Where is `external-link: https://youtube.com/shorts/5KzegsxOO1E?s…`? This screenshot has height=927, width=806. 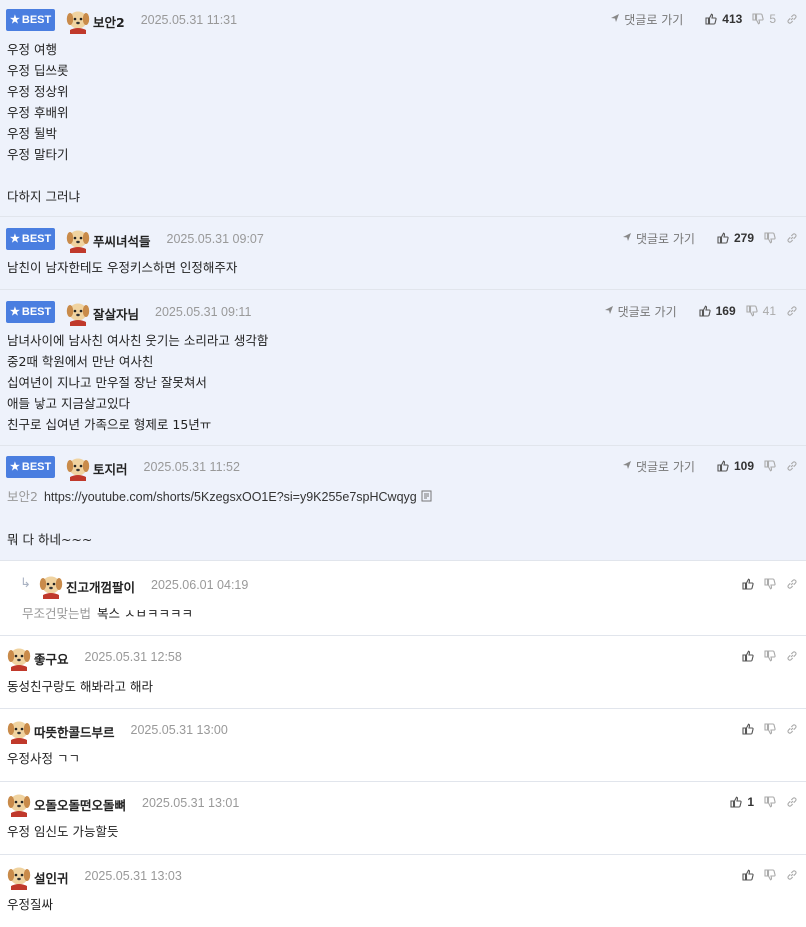
external-link: https://youtube.com/shorts/5KzegsxOO1E?s… is located at coordinates (230, 497).